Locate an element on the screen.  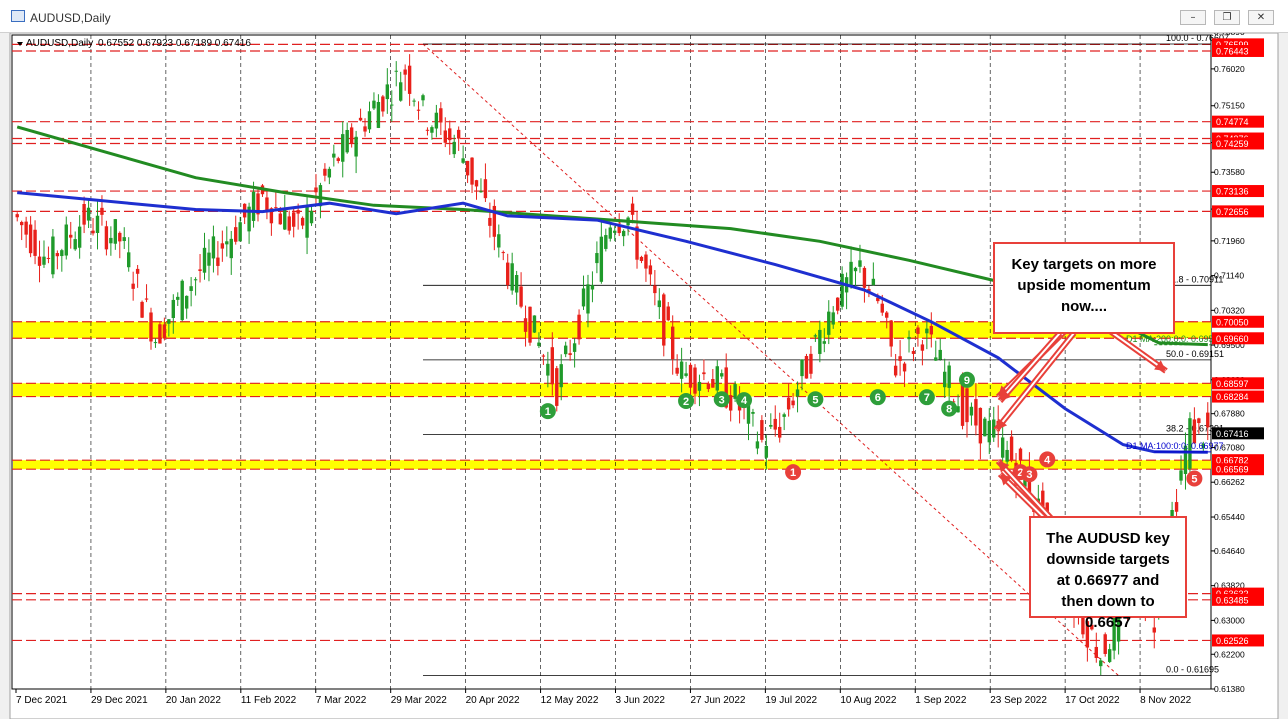
swing-marker-label: 7 is located at coordinates (927, 398).